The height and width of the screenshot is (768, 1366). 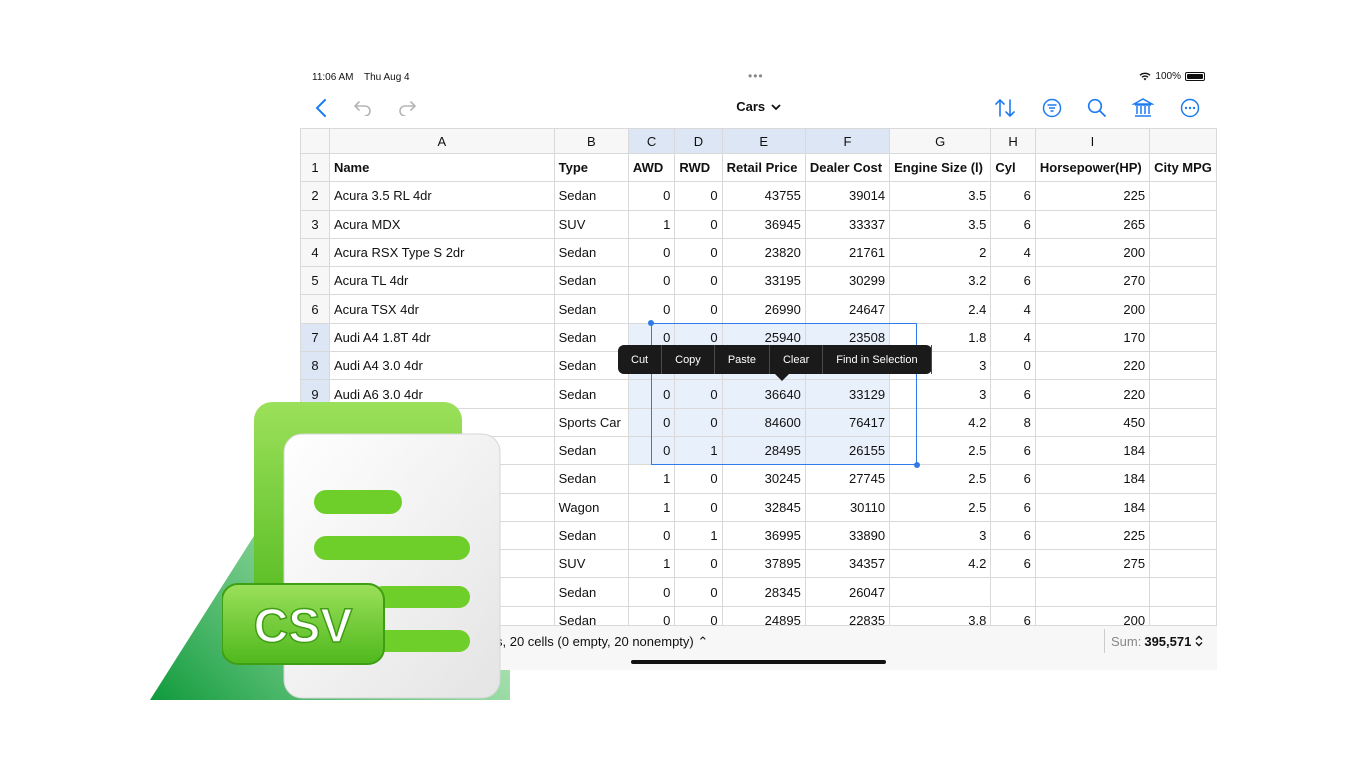 What do you see at coordinates (1092, 394) in the screenshot?
I see `table-cell: 220` at bounding box center [1092, 394].